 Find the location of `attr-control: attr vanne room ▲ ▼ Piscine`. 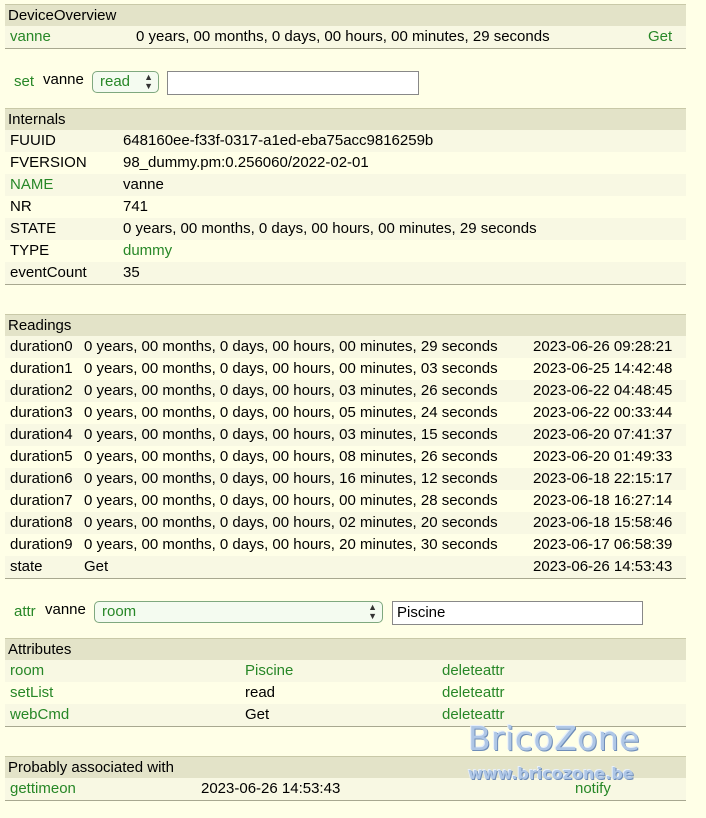

attr-control: attr vanne room ▲ ▼ Piscine is located at coordinates (334, 614).